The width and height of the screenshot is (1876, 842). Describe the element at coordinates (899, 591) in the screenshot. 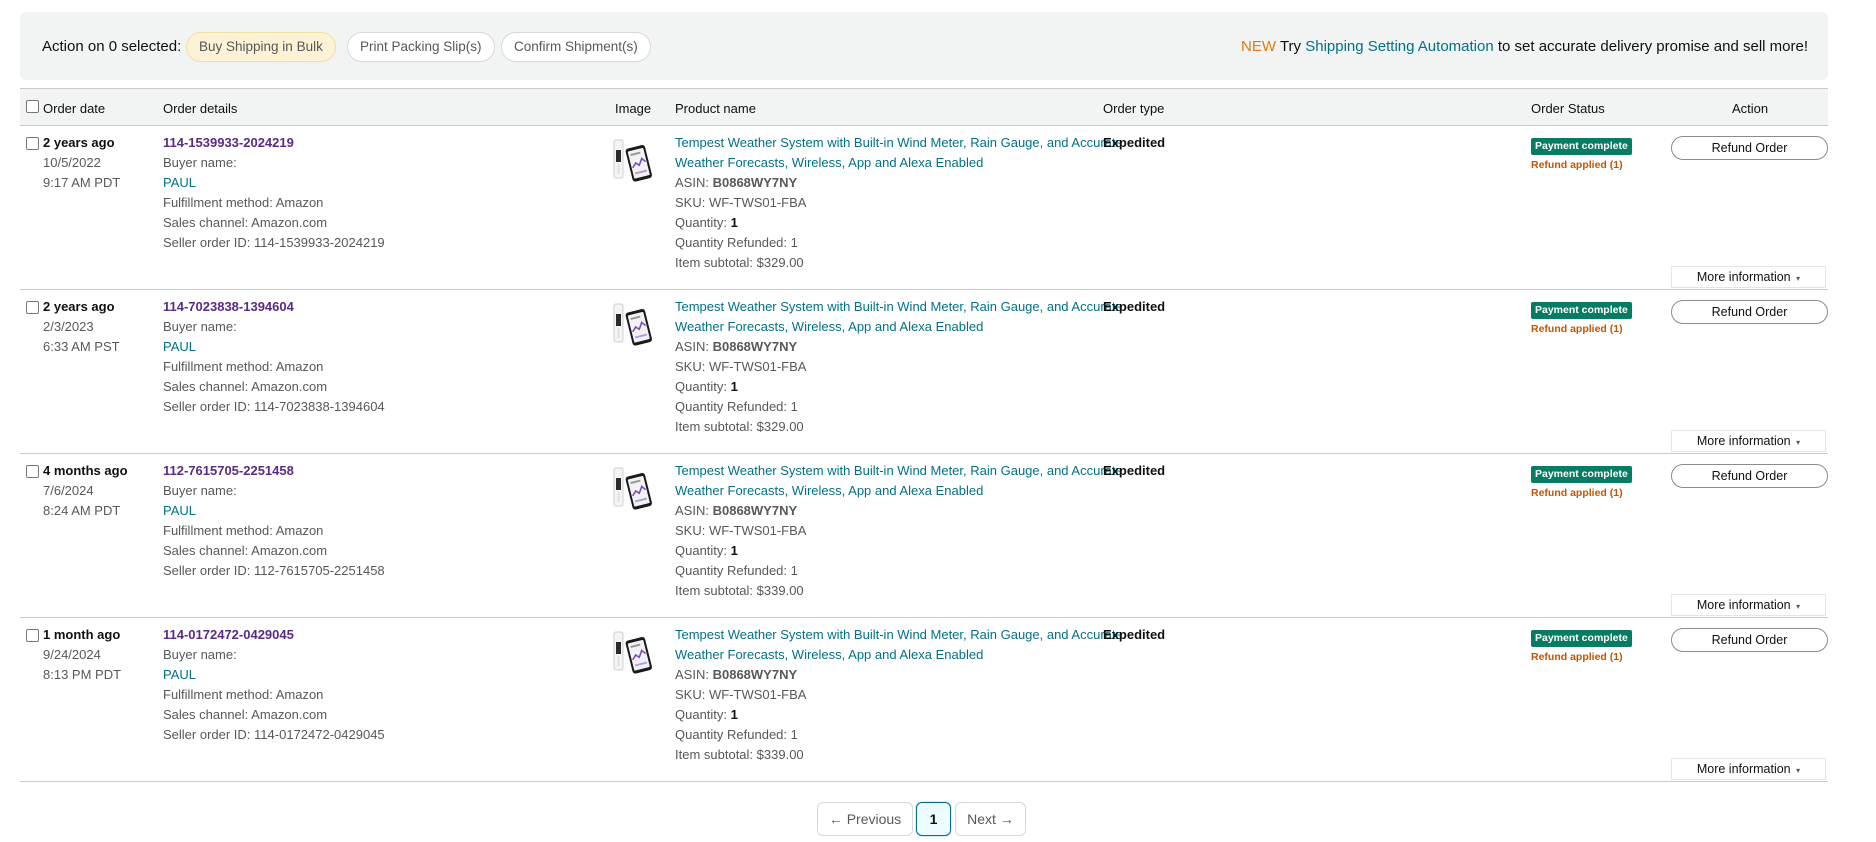

I see `item-subtotal: Item subtotal: $339.00` at that location.